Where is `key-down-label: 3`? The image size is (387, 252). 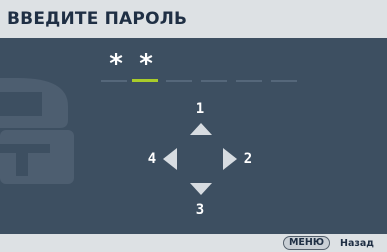 key-down-label: 3 is located at coordinates (200, 210).